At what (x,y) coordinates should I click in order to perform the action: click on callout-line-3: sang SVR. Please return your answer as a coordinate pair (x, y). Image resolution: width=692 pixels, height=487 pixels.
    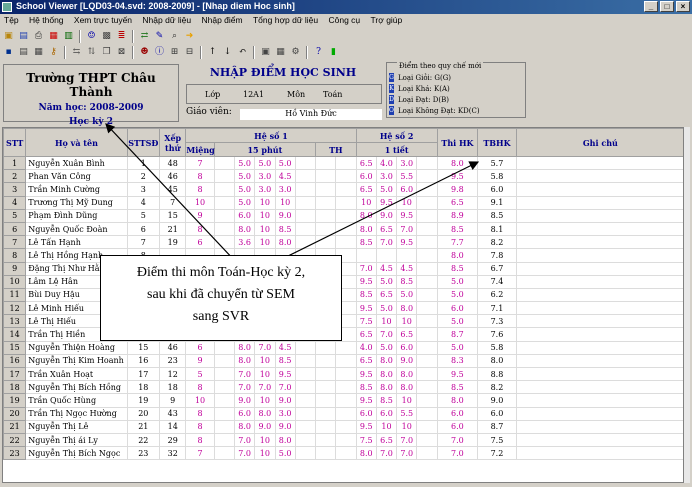
    Looking at the image, I should click on (221, 316).